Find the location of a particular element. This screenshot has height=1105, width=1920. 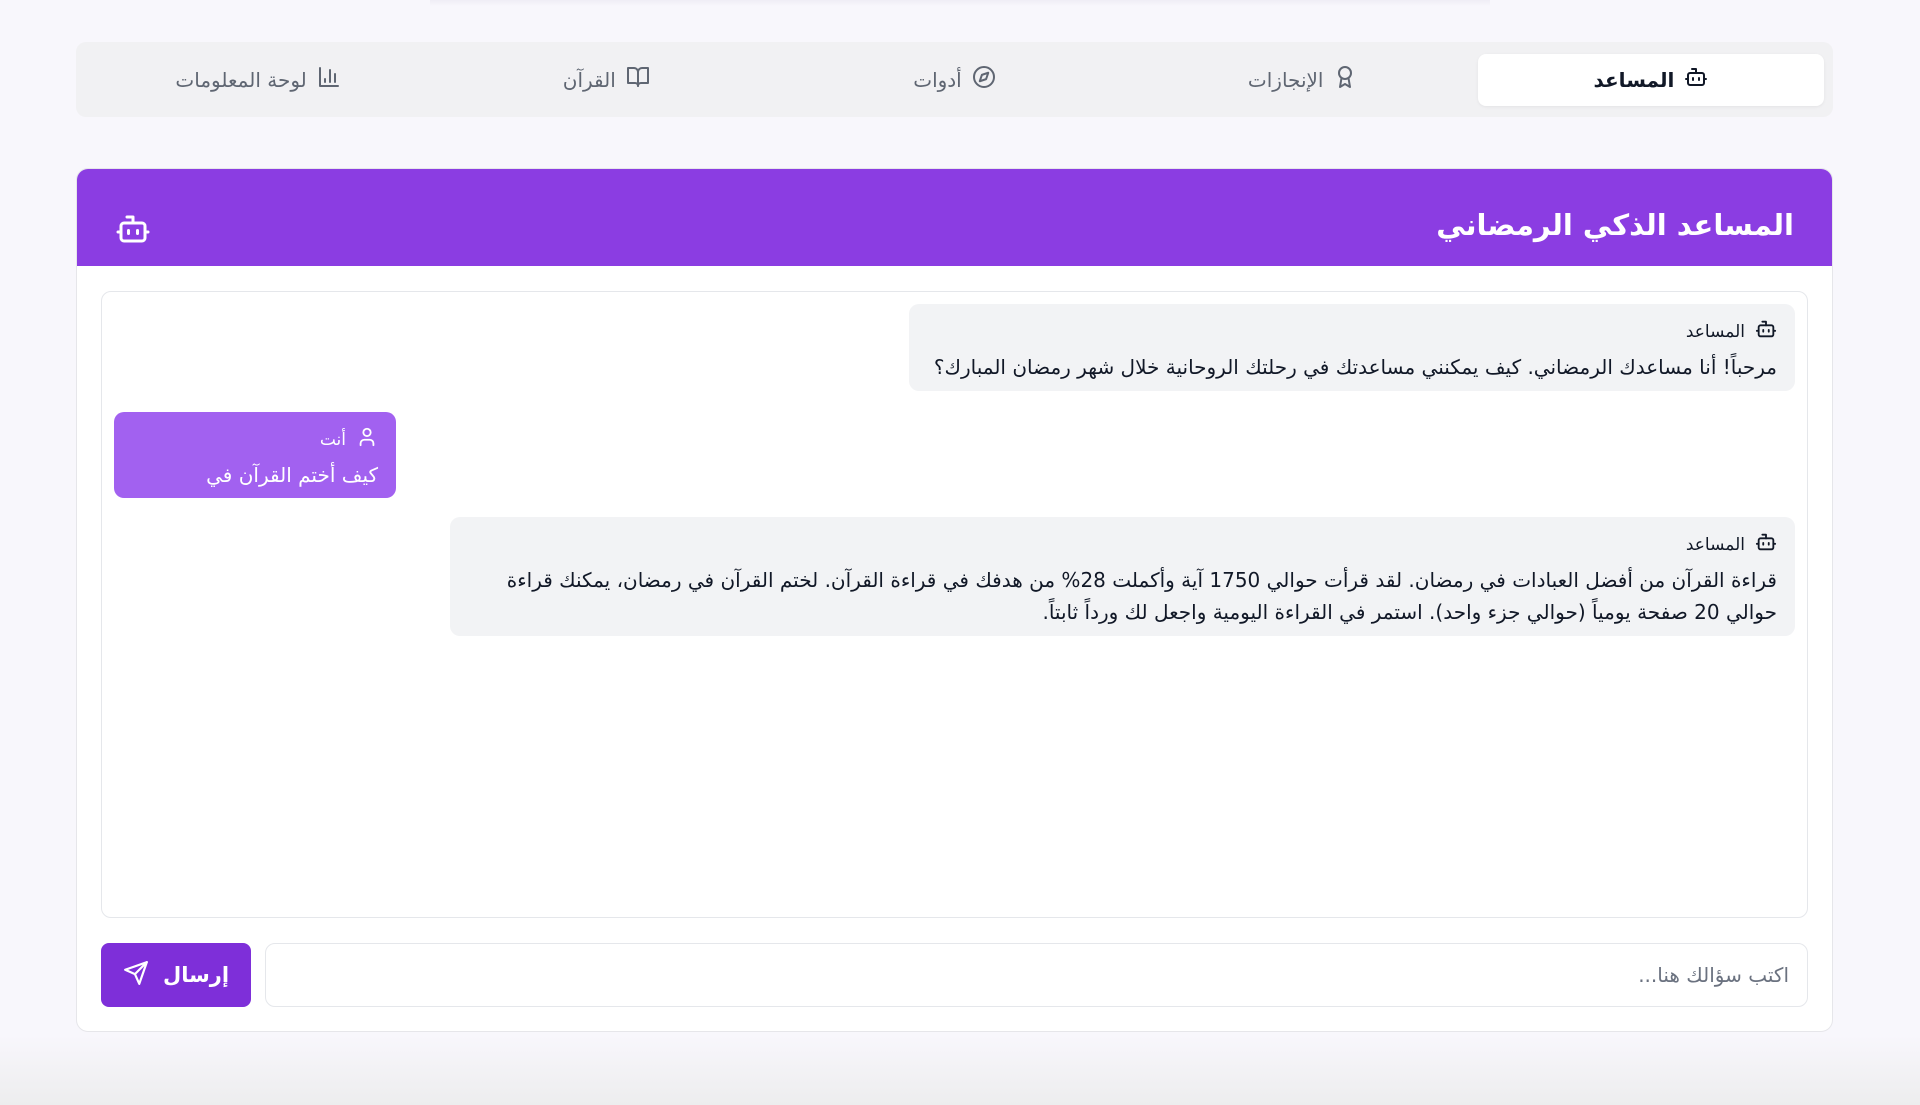

top-fade is located at coordinates (960, 3).